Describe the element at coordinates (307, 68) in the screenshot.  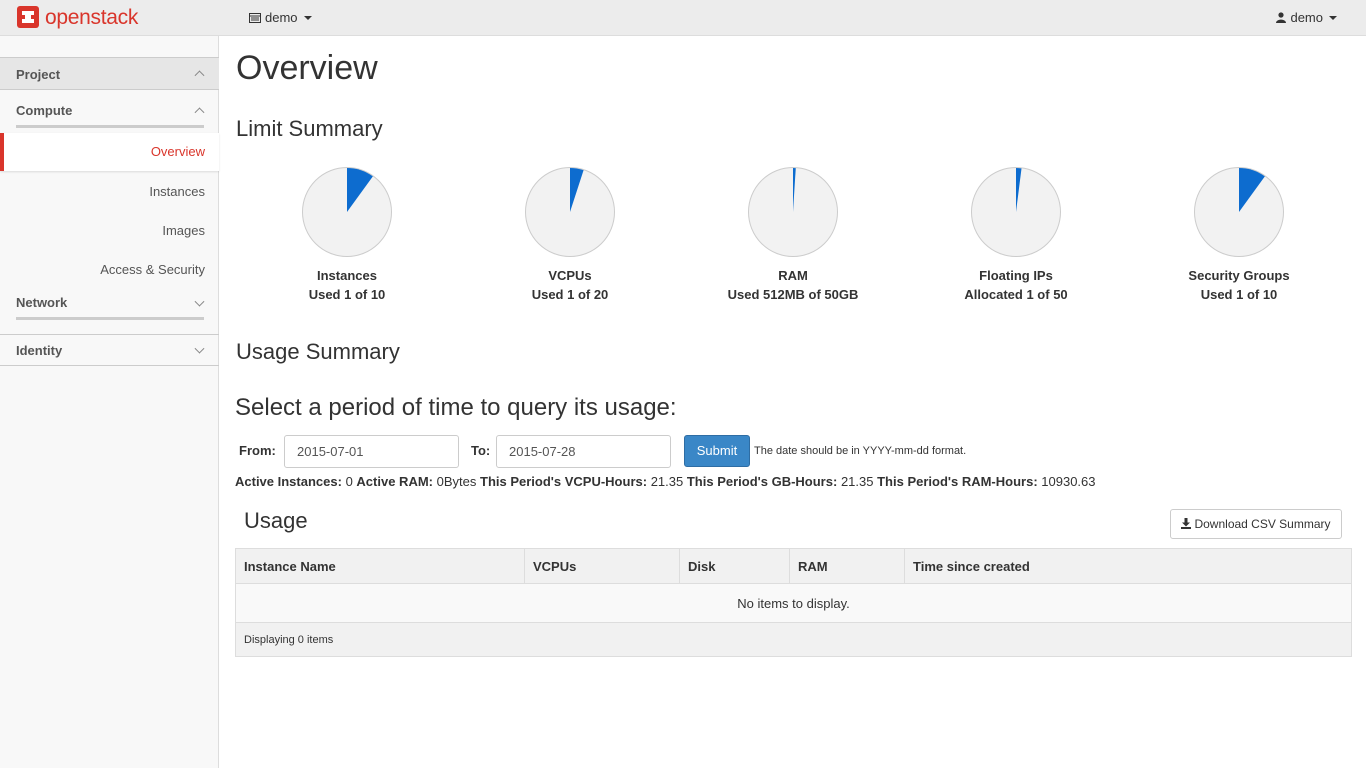
I see `page-title: Overview` at that location.